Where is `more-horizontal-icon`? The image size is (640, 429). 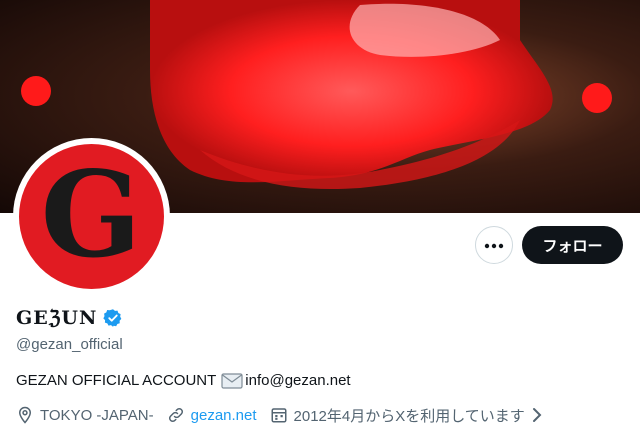
more-horizontal-icon is located at coordinates (494, 245).